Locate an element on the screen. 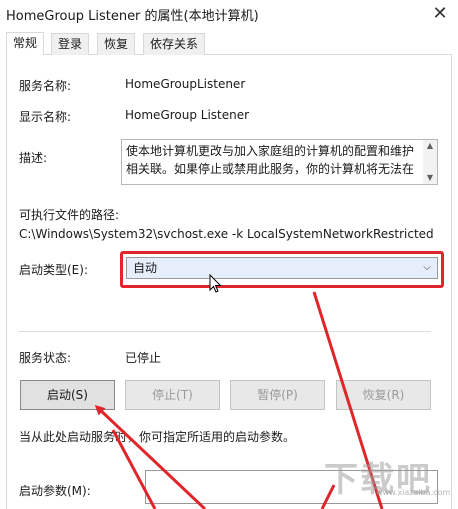 The image size is (458, 509). chevron-down-icon: ⌵ is located at coordinates (427, 268).